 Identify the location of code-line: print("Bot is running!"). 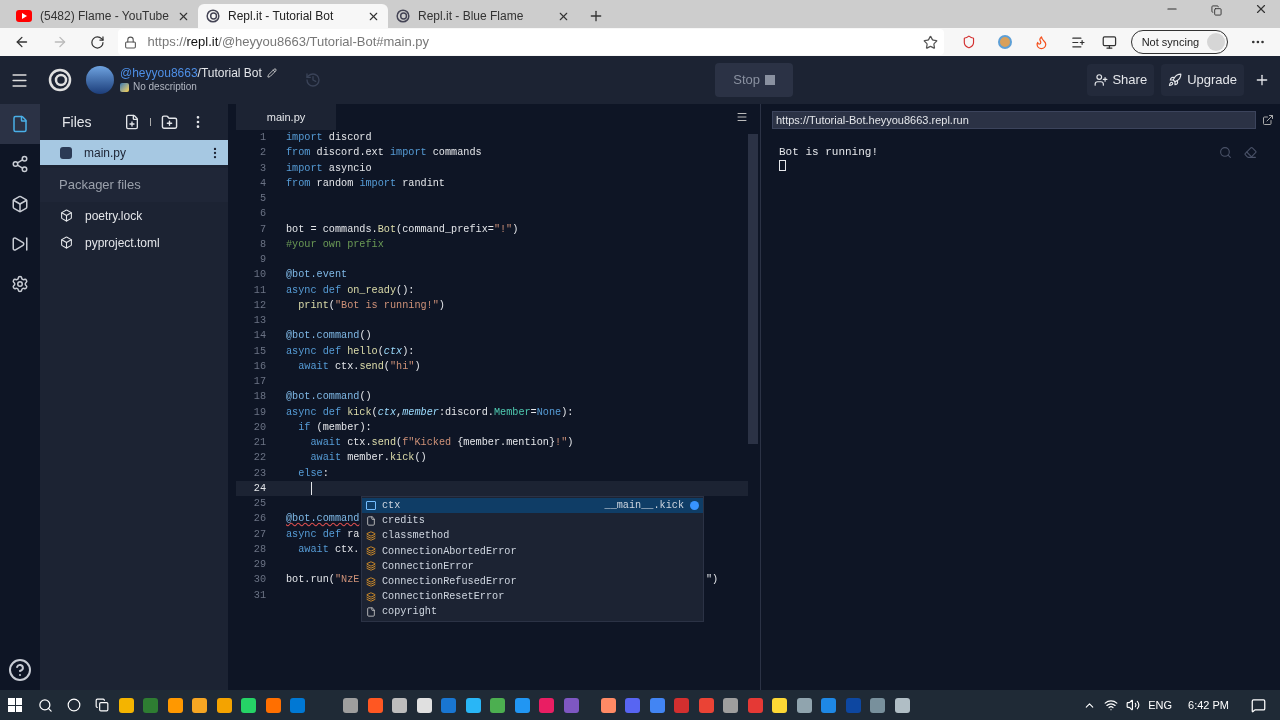
(371, 305).